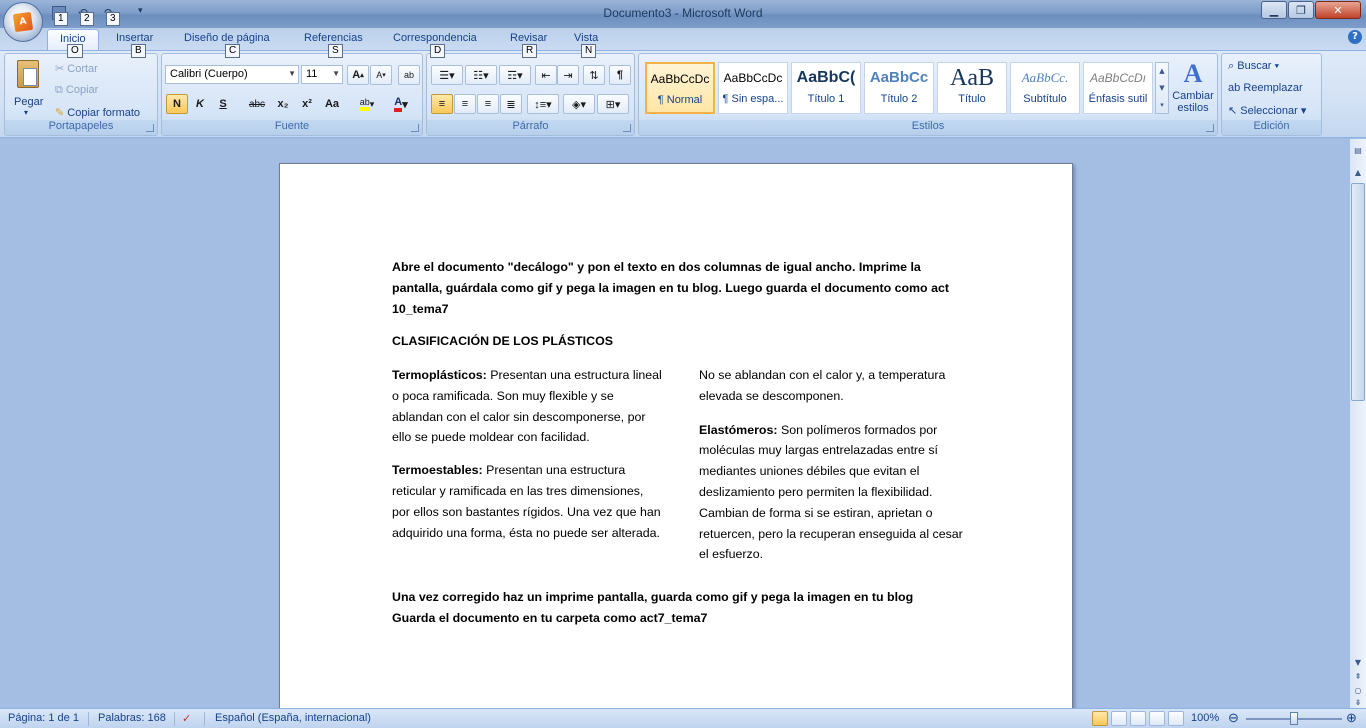 The image size is (1366, 728). I want to click on font-name-combo: Calibri (Cuerpo) ▼, so click(232, 74).